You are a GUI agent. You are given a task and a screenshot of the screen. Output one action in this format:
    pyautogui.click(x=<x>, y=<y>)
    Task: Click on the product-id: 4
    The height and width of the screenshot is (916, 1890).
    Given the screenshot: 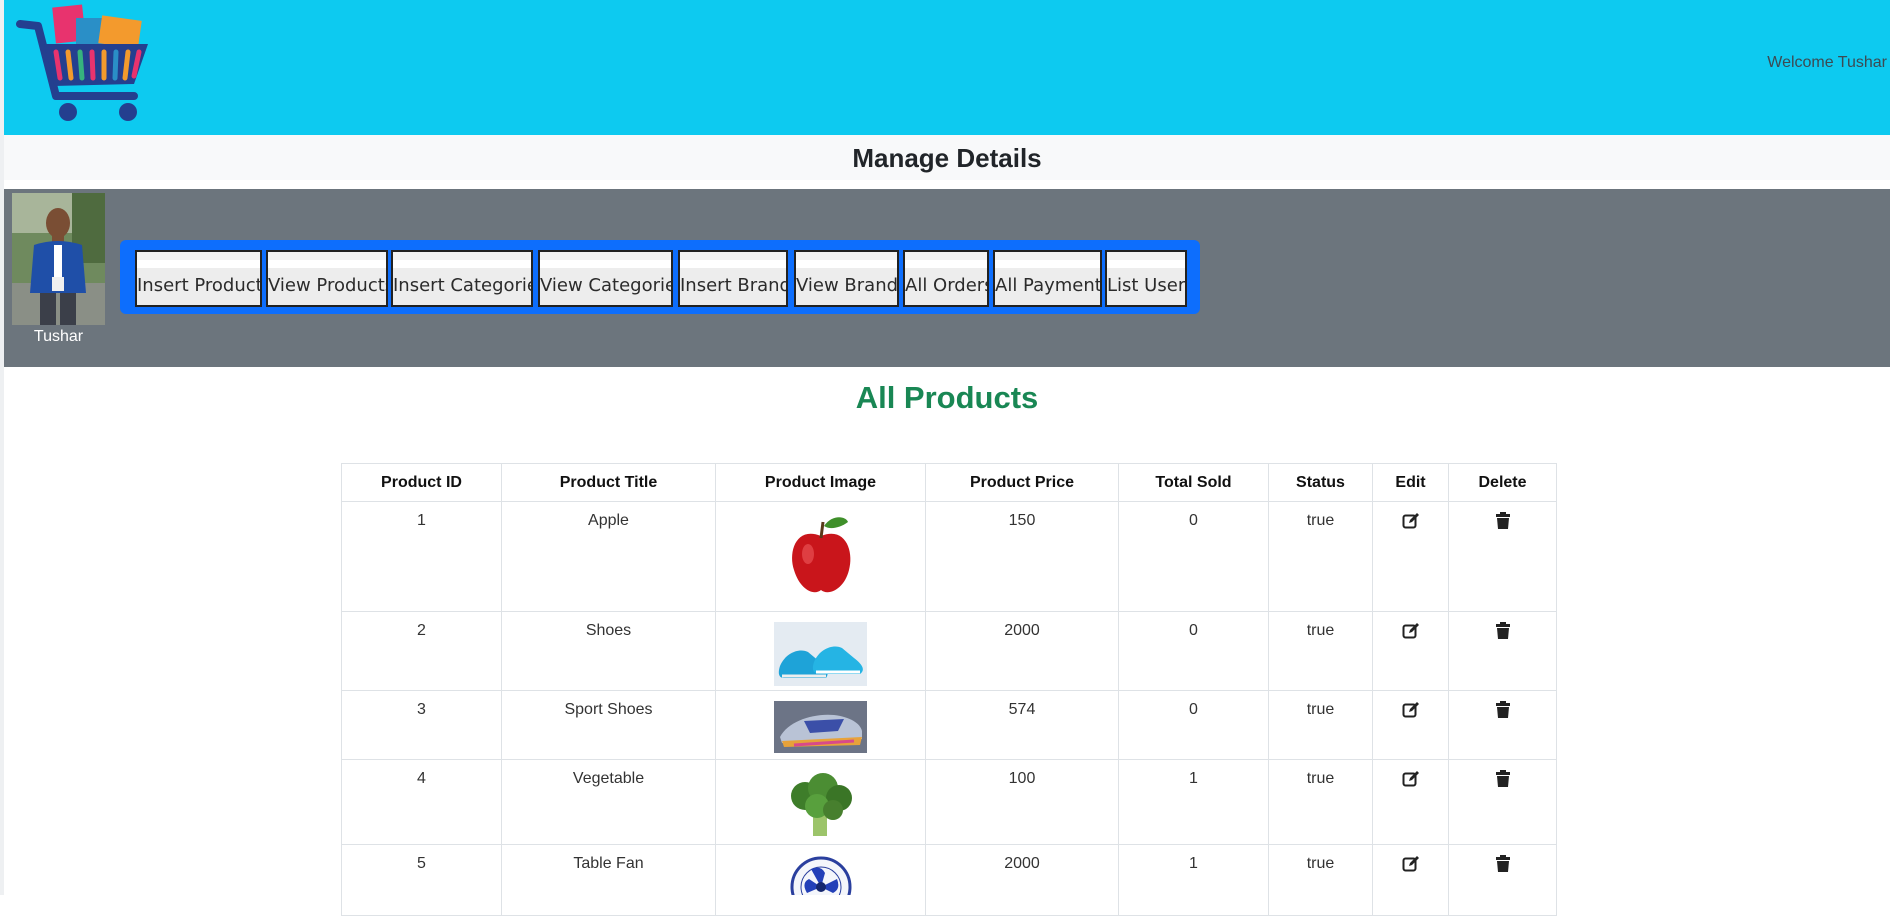 What is the action you would take?
    pyautogui.click(x=421, y=802)
    